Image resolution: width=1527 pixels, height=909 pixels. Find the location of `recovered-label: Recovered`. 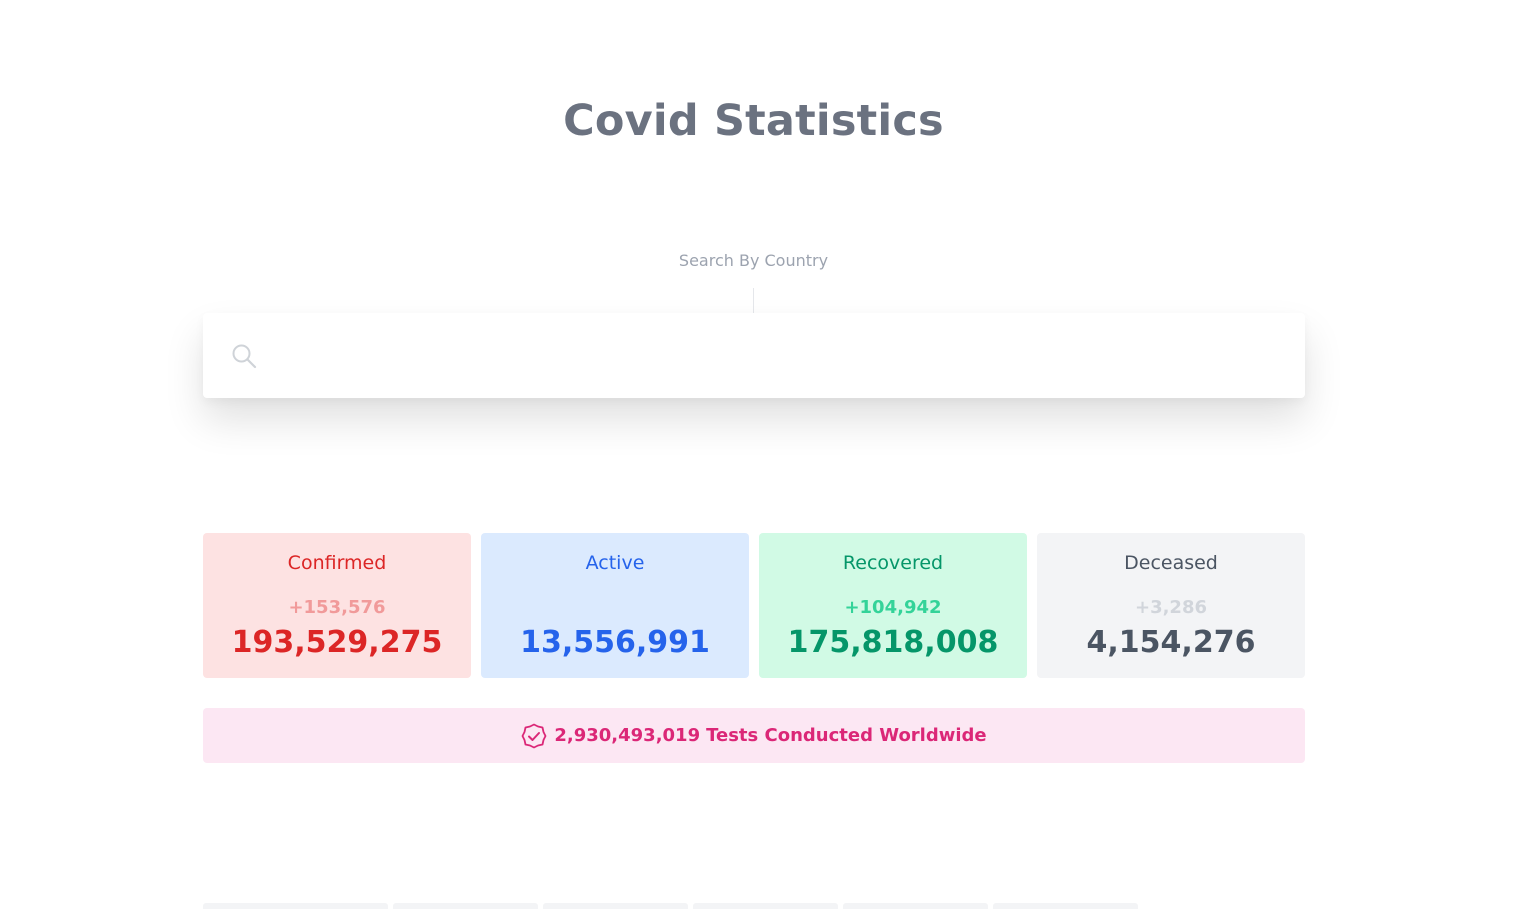

recovered-label: Recovered is located at coordinates (893, 563).